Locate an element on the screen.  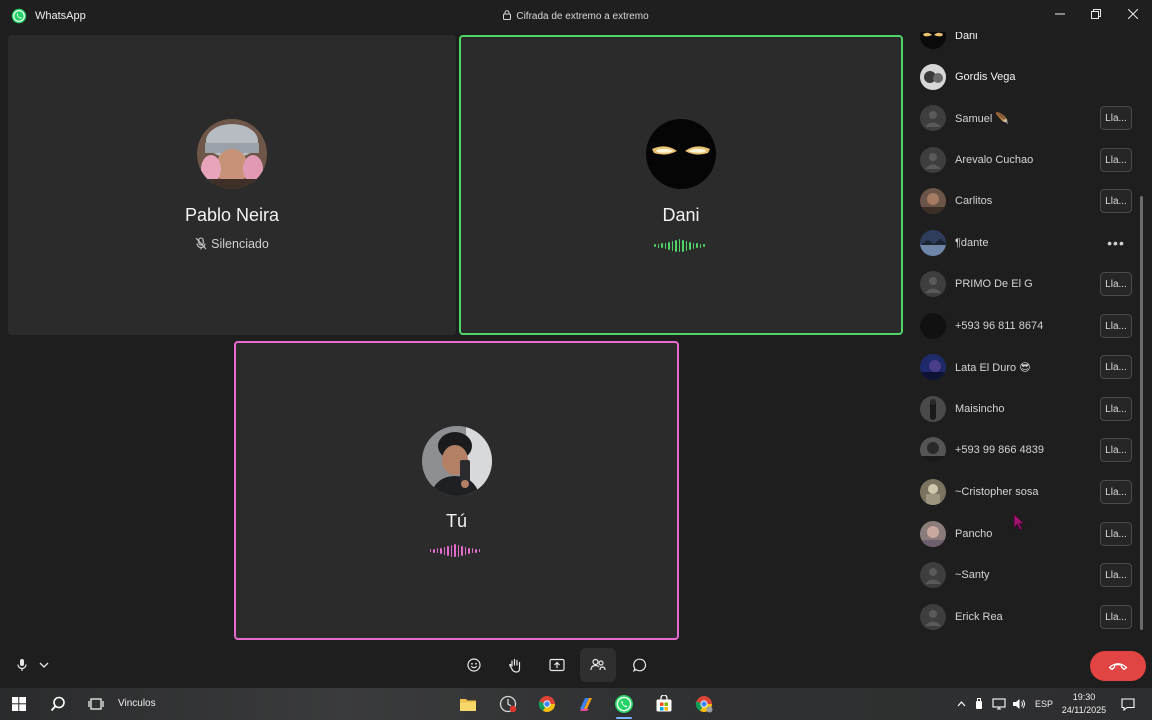
store-button is located at coordinates (664, 704).